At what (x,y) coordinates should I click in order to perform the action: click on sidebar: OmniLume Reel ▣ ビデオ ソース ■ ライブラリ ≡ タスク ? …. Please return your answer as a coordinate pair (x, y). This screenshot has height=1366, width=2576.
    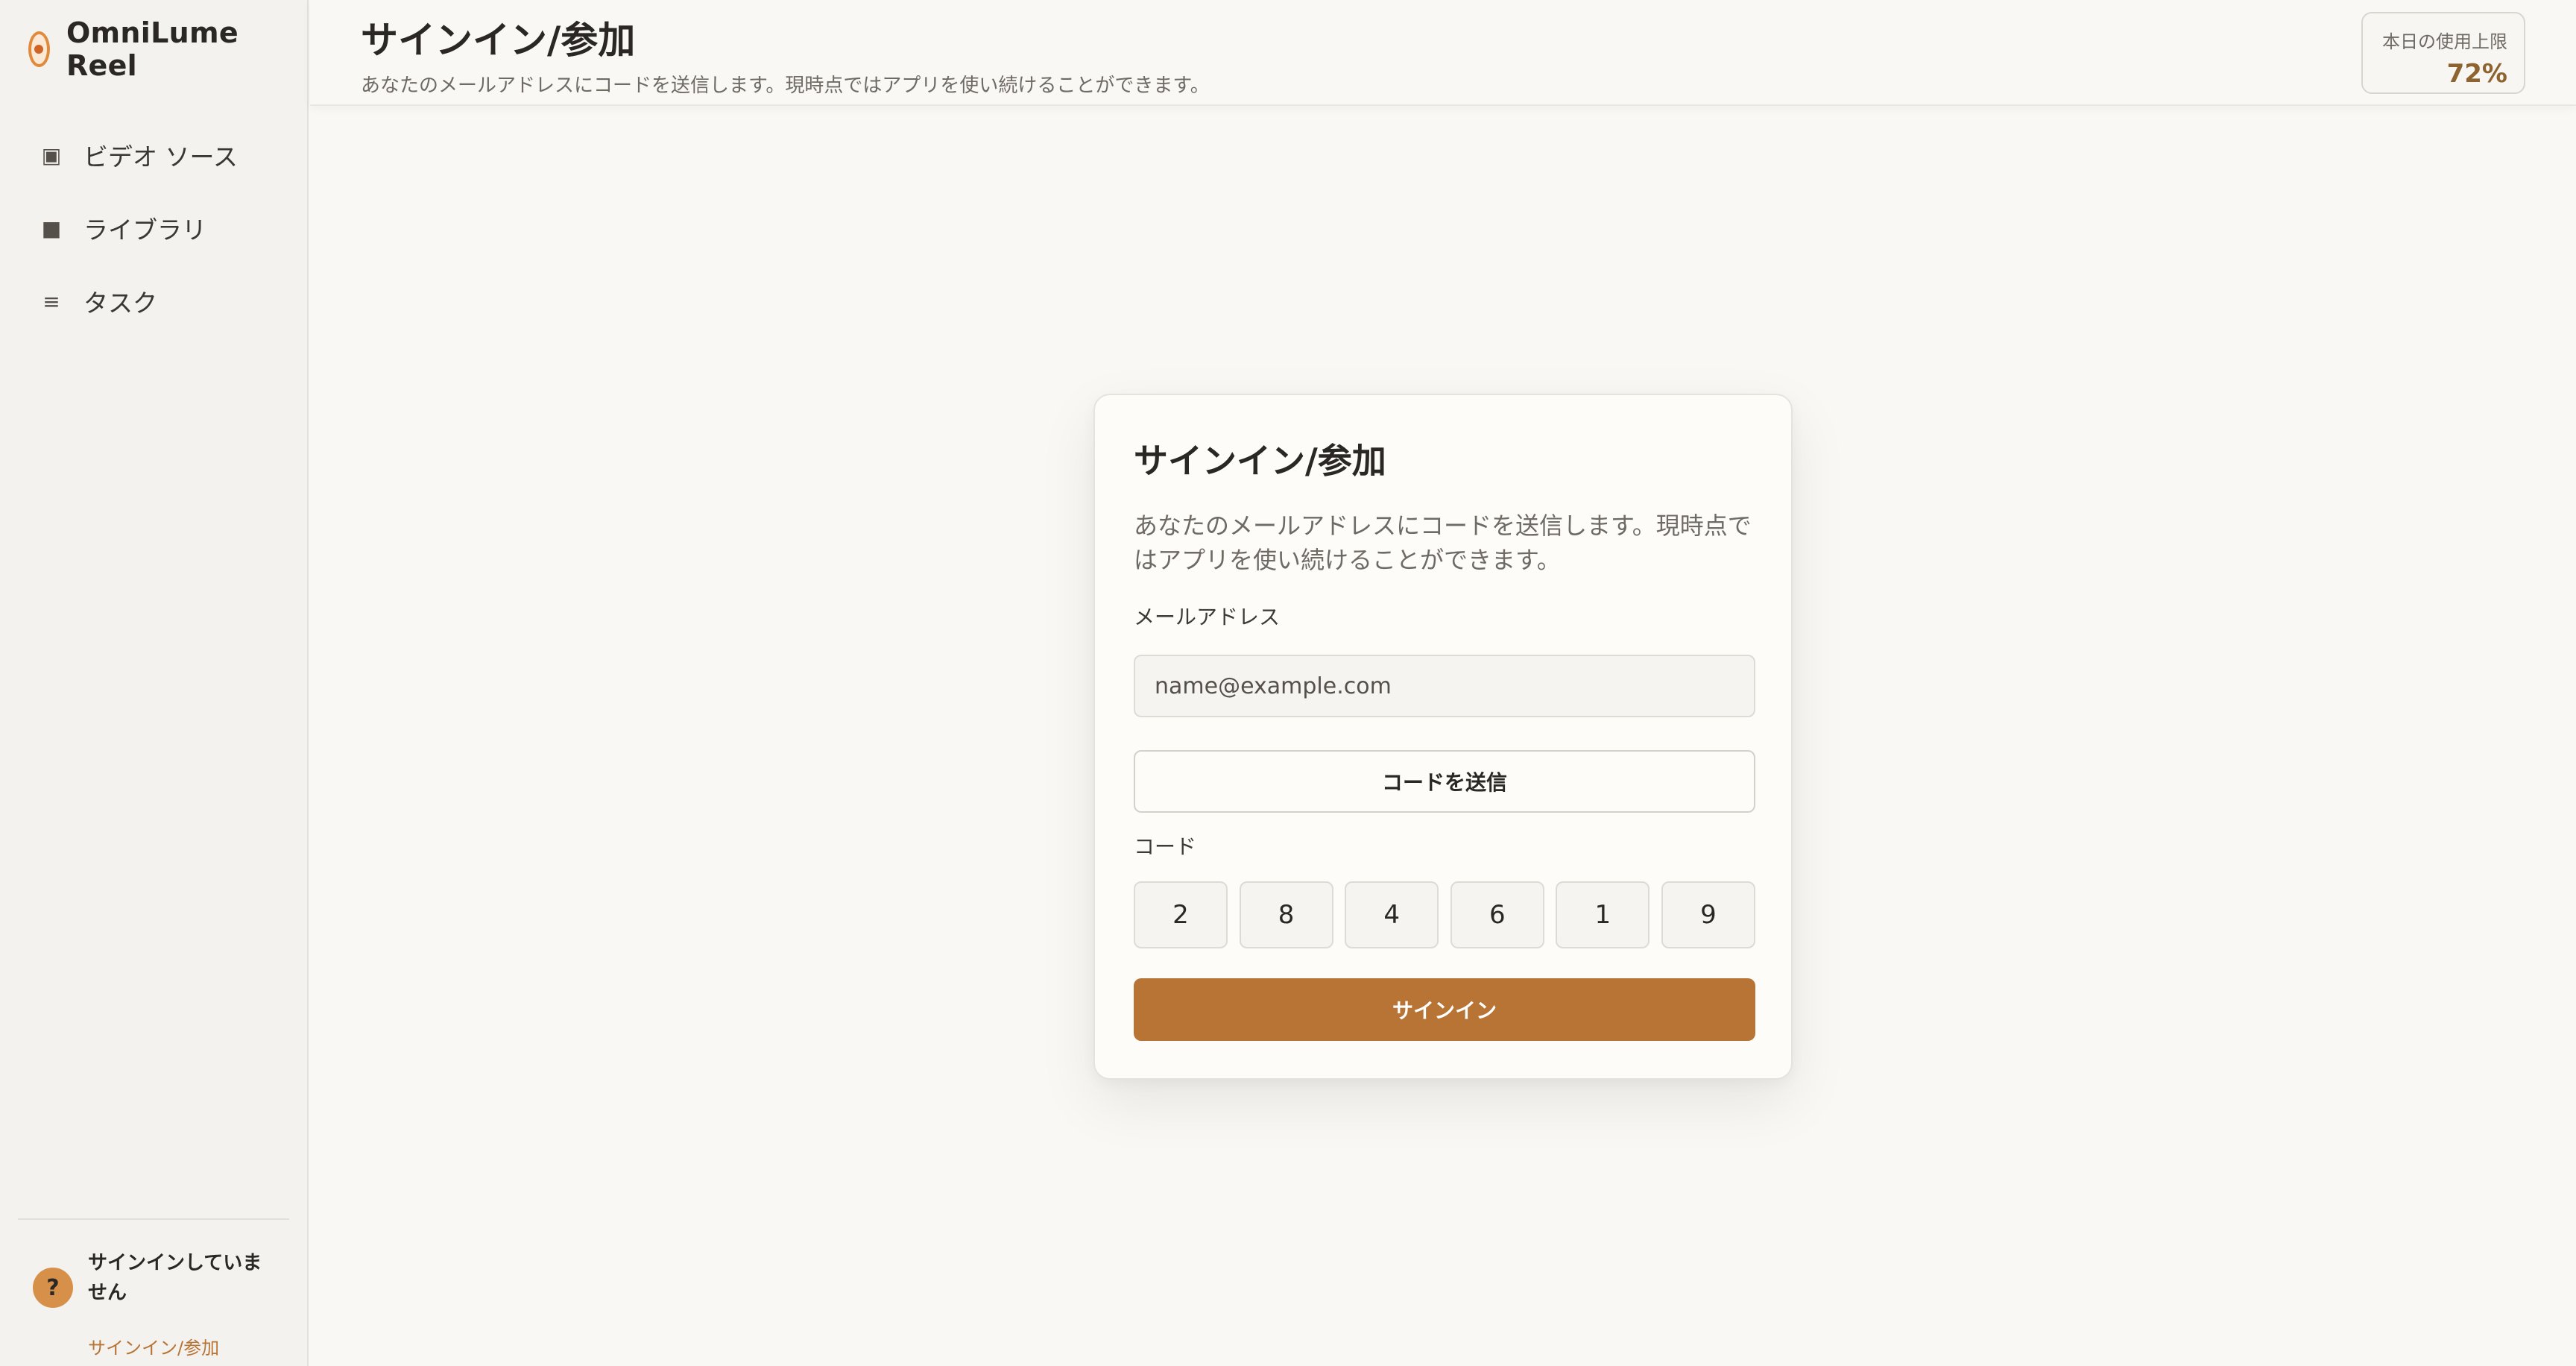
    Looking at the image, I should click on (154, 683).